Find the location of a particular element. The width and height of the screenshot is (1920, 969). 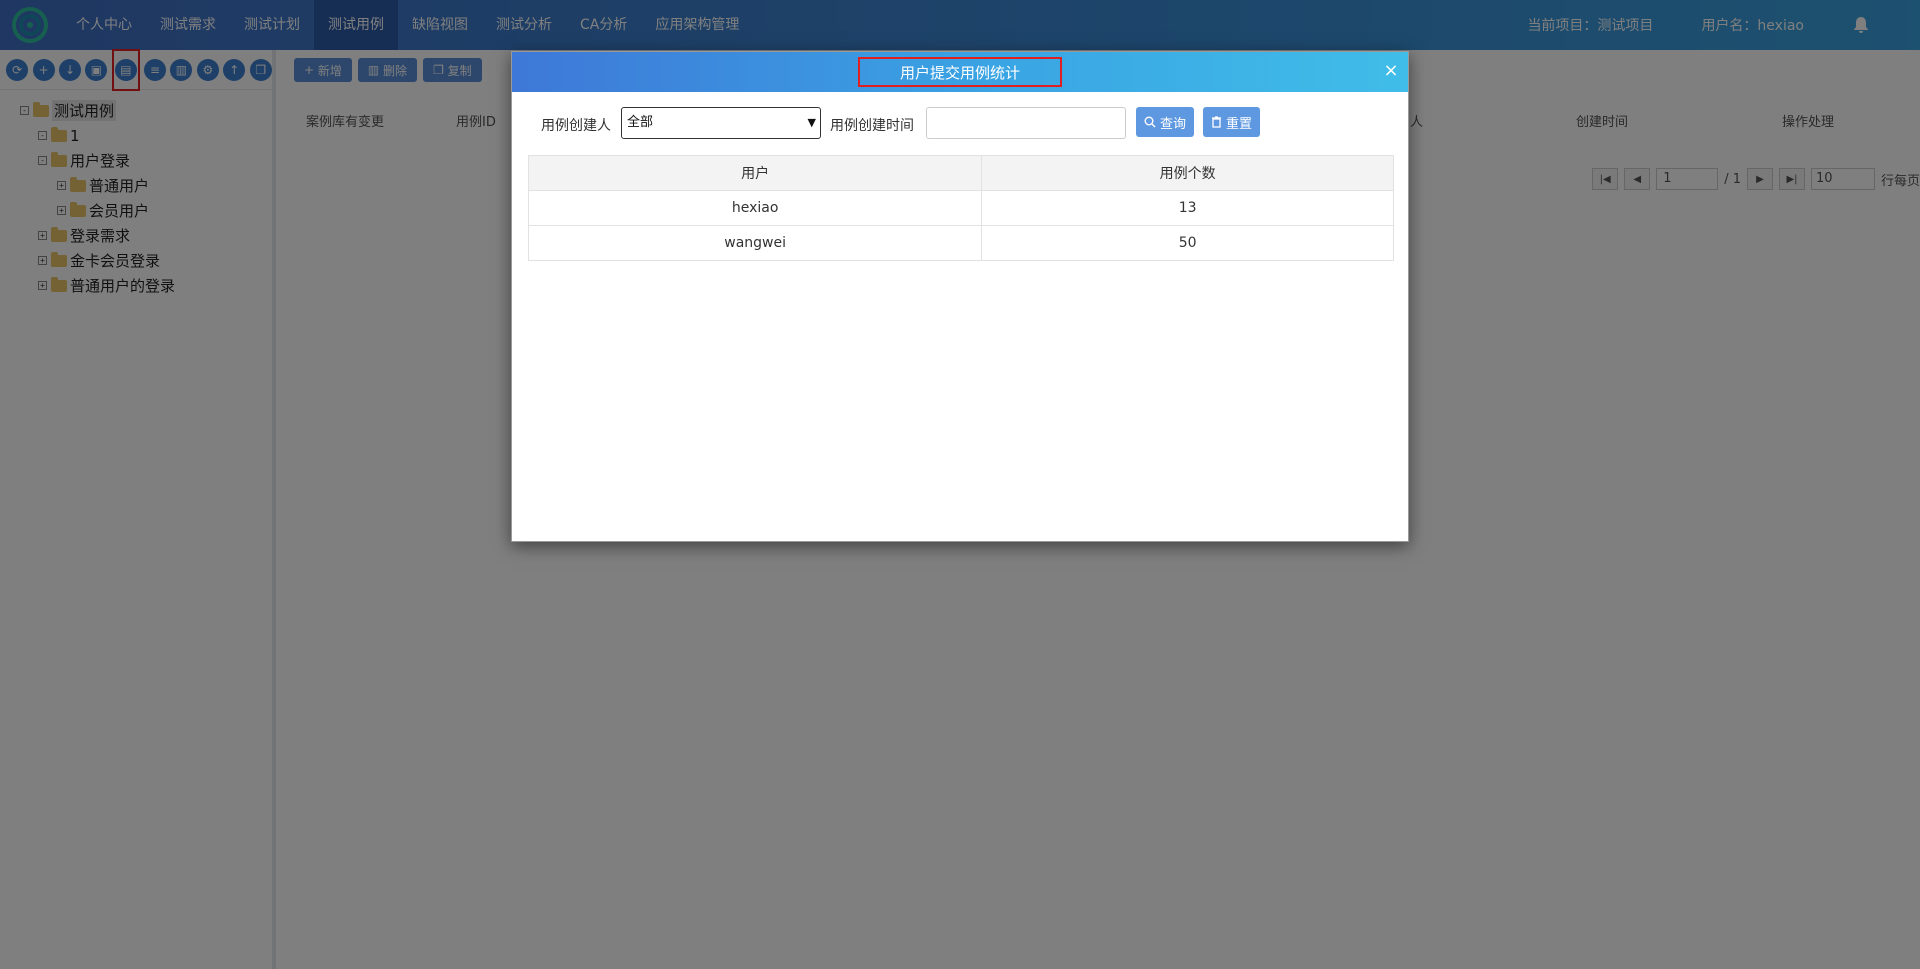

reset-button-label: 重置 is located at coordinates (1239, 124).